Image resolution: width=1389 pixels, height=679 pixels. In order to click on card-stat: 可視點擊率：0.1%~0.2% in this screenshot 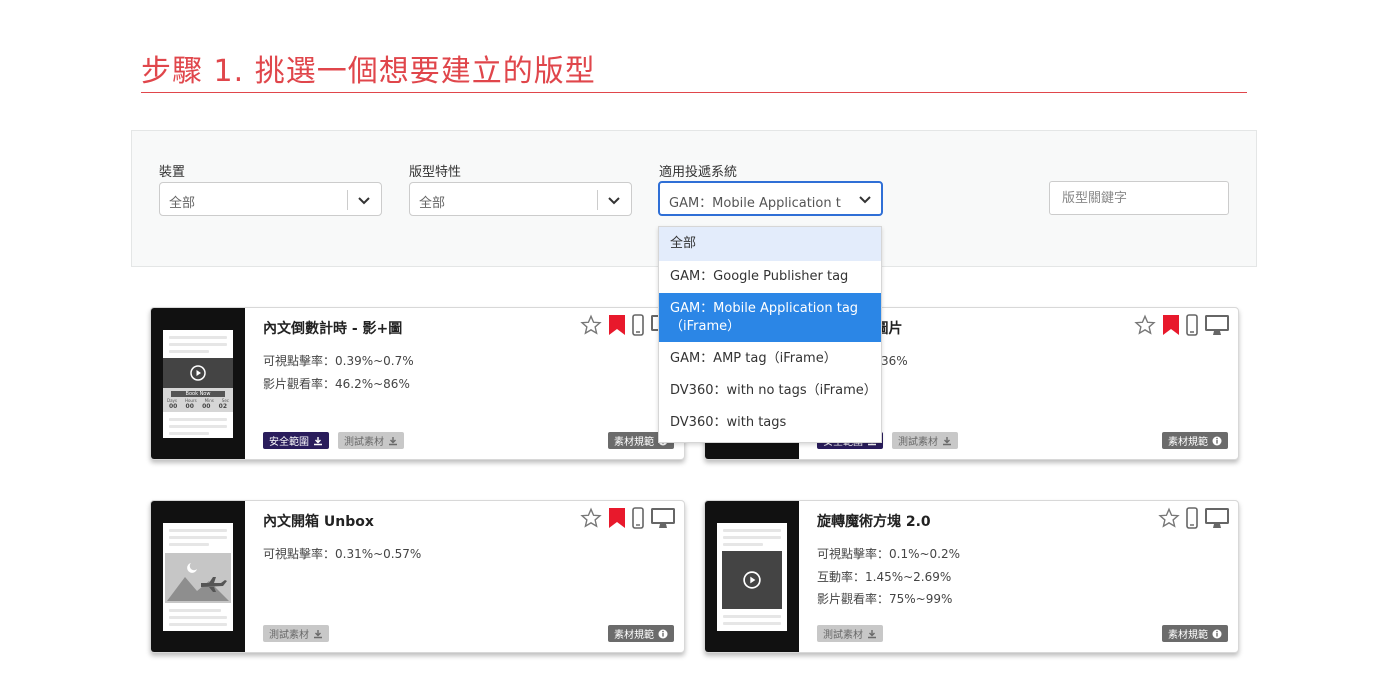, I will do `click(889, 554)`.